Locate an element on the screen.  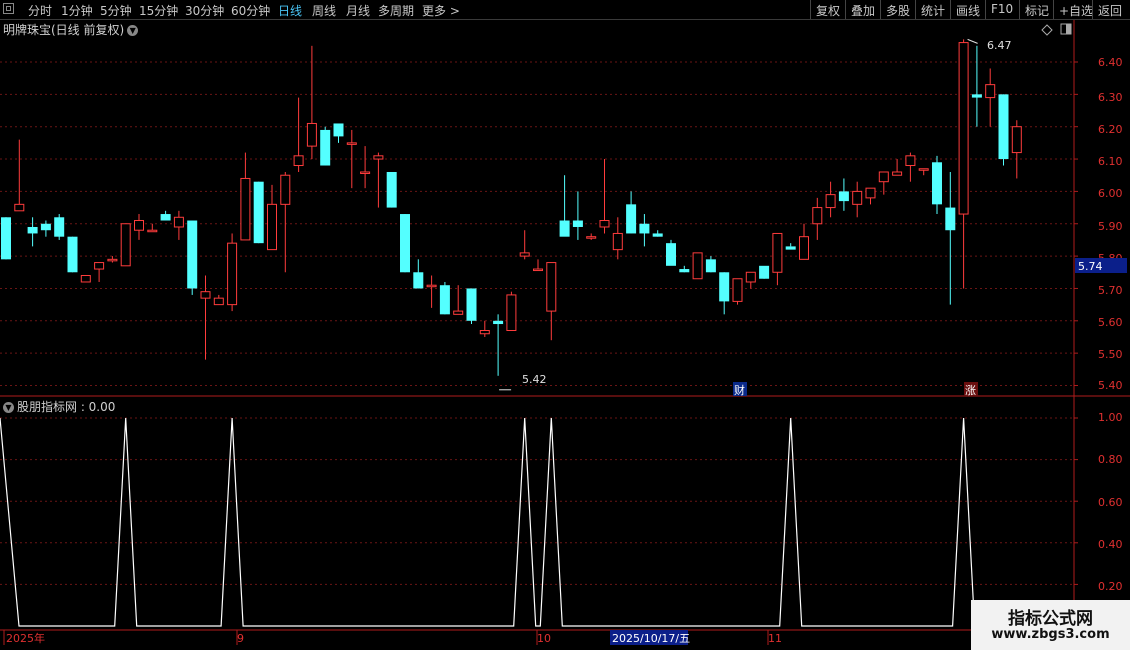
price-tick: 6.40 is located at coordinates (1110, 62).